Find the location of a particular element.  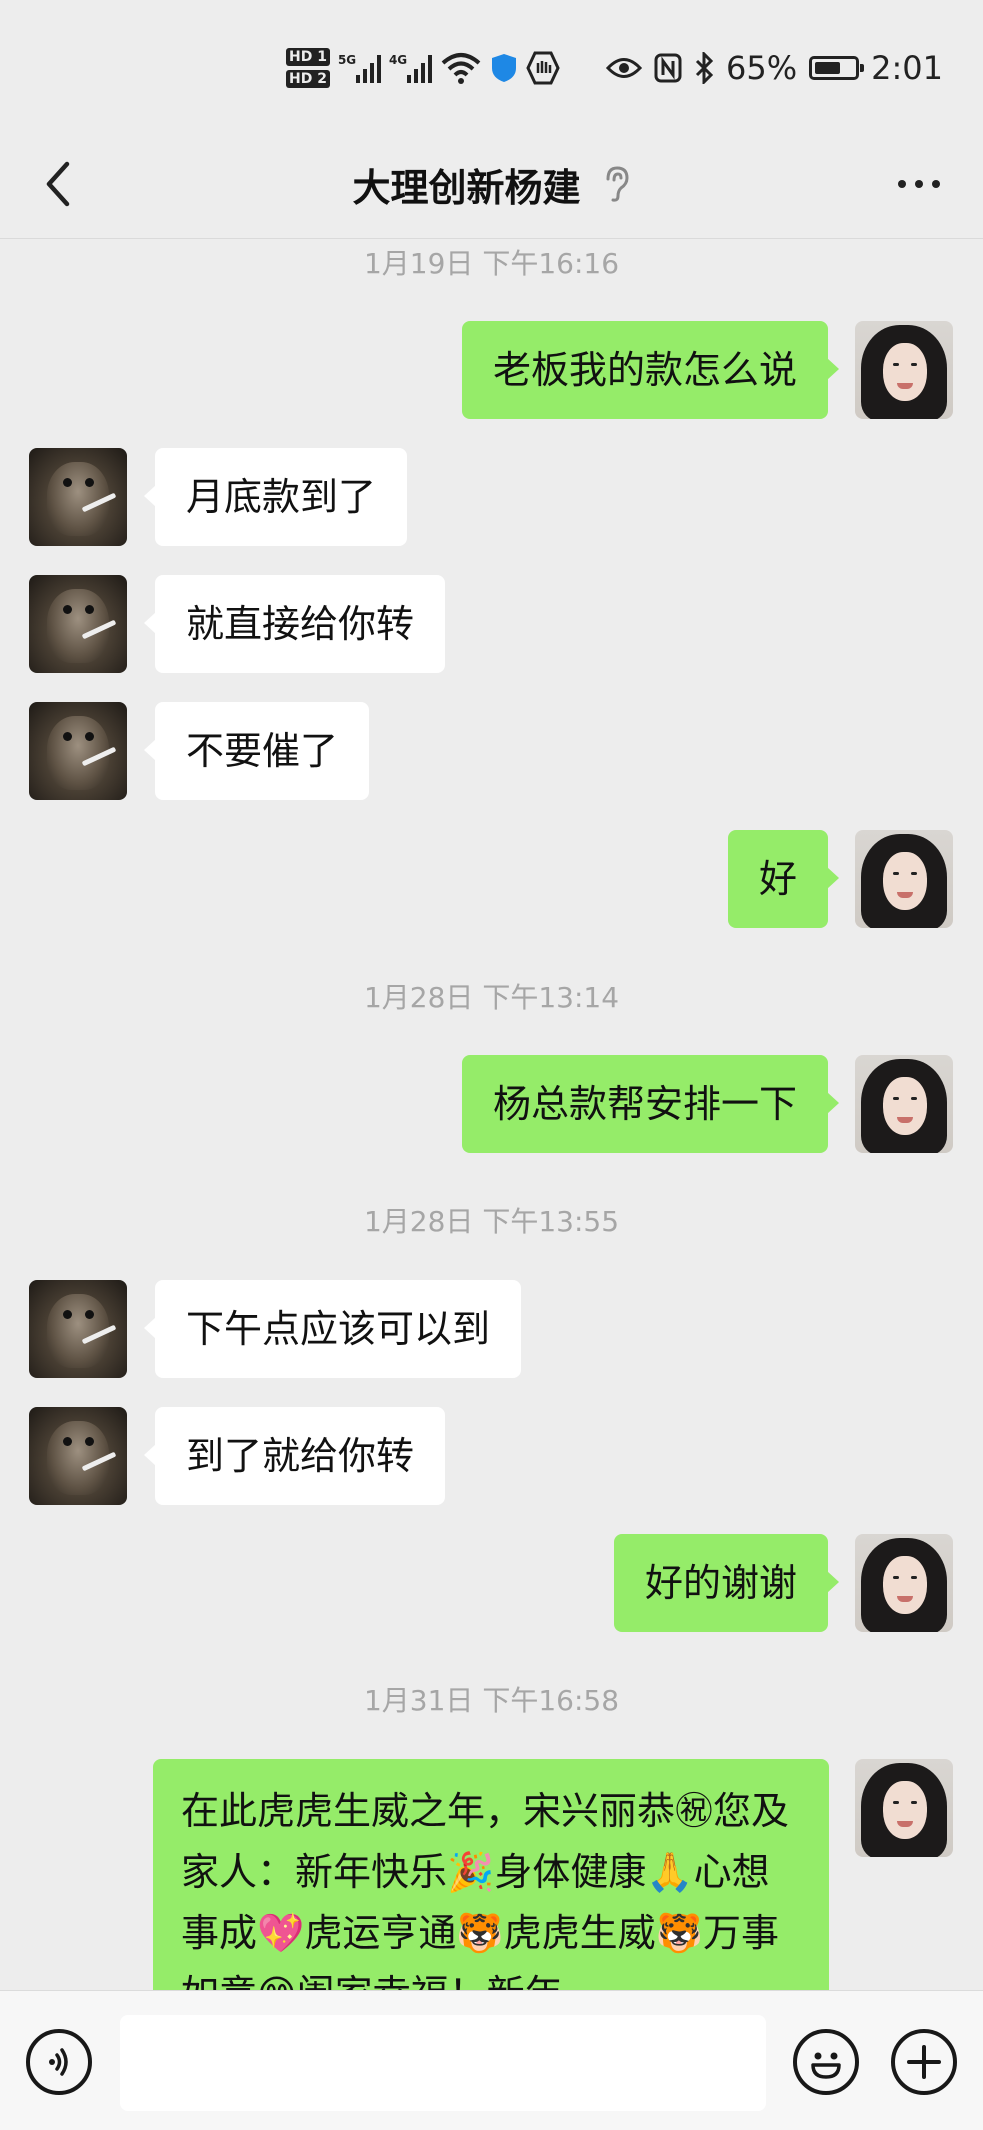

status-left: HD 1 HD 2 5G 4G is located at coordinates (423, 68).